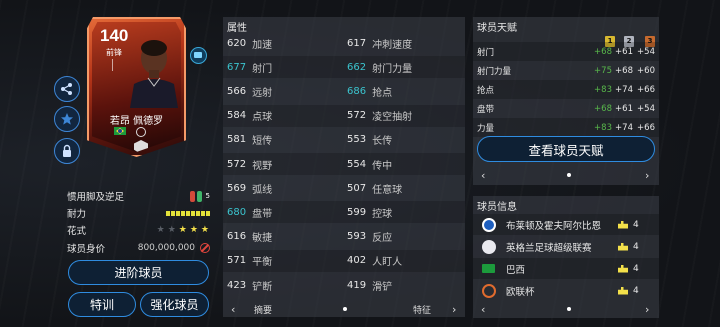 The width and height of the screenshot is (720, 327). I want to click on attribute-label: 弧线, so click(262, 190).